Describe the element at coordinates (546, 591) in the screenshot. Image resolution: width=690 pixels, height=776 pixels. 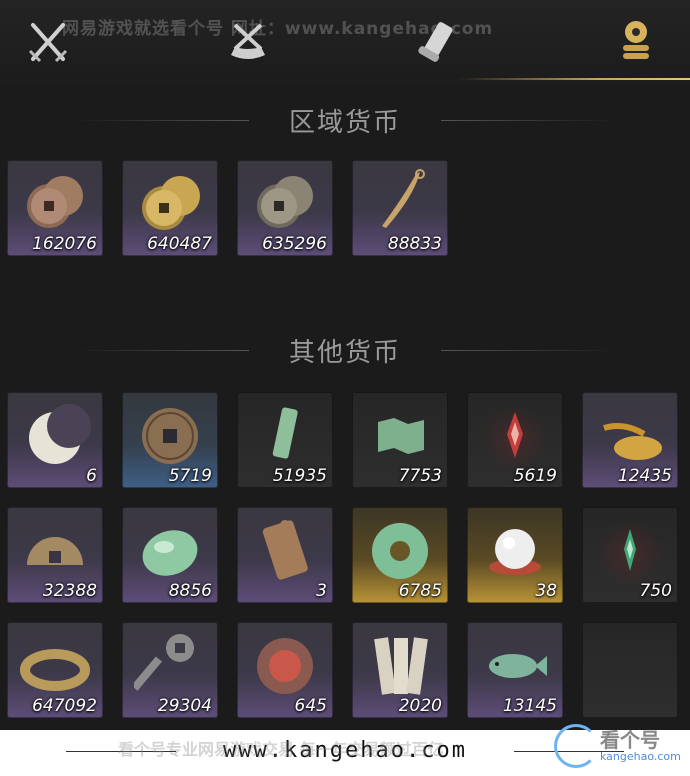
I see `currency-count: 38` at that location.